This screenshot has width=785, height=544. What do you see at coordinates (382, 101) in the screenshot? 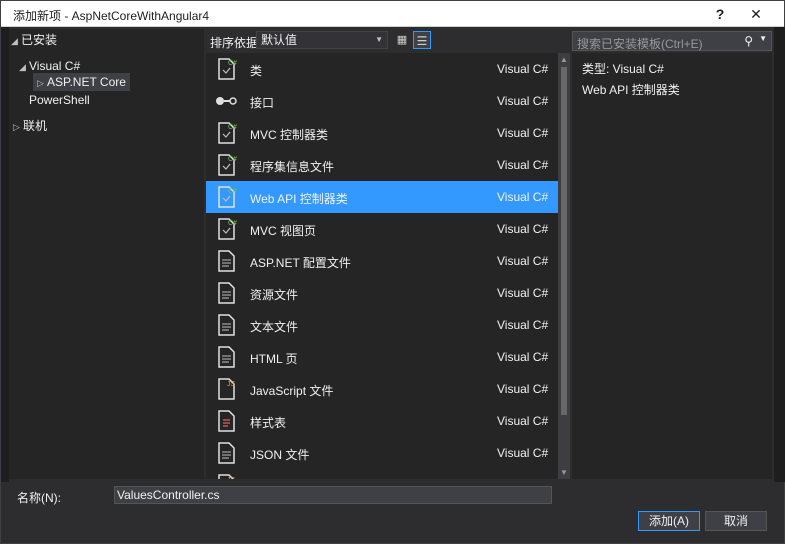
I see `template-row: 接口 Visual C#` at bounding box center [382, 101].